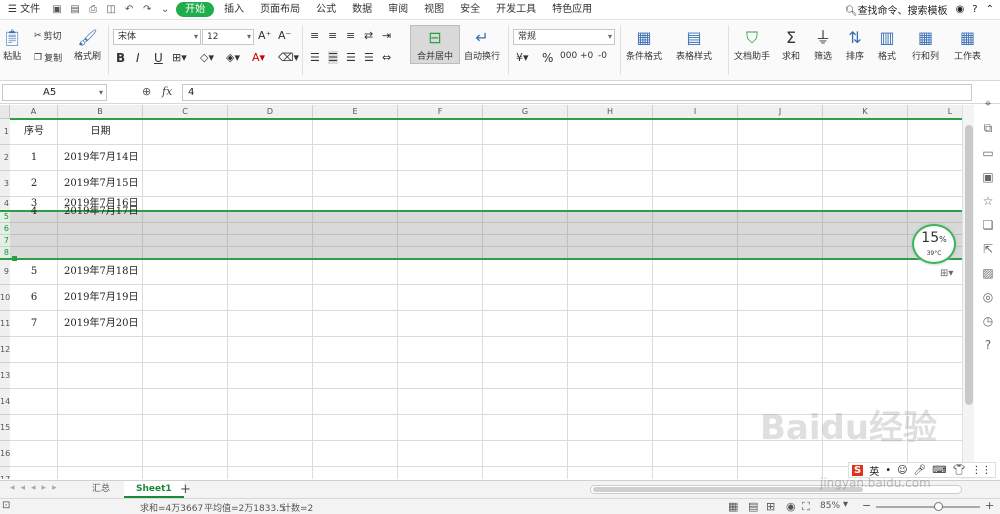 The image size is (1000, 514). Describe the element at coordinates (791, 506) in the screenshot. I see `reading-view-icon: ◉` at that location.